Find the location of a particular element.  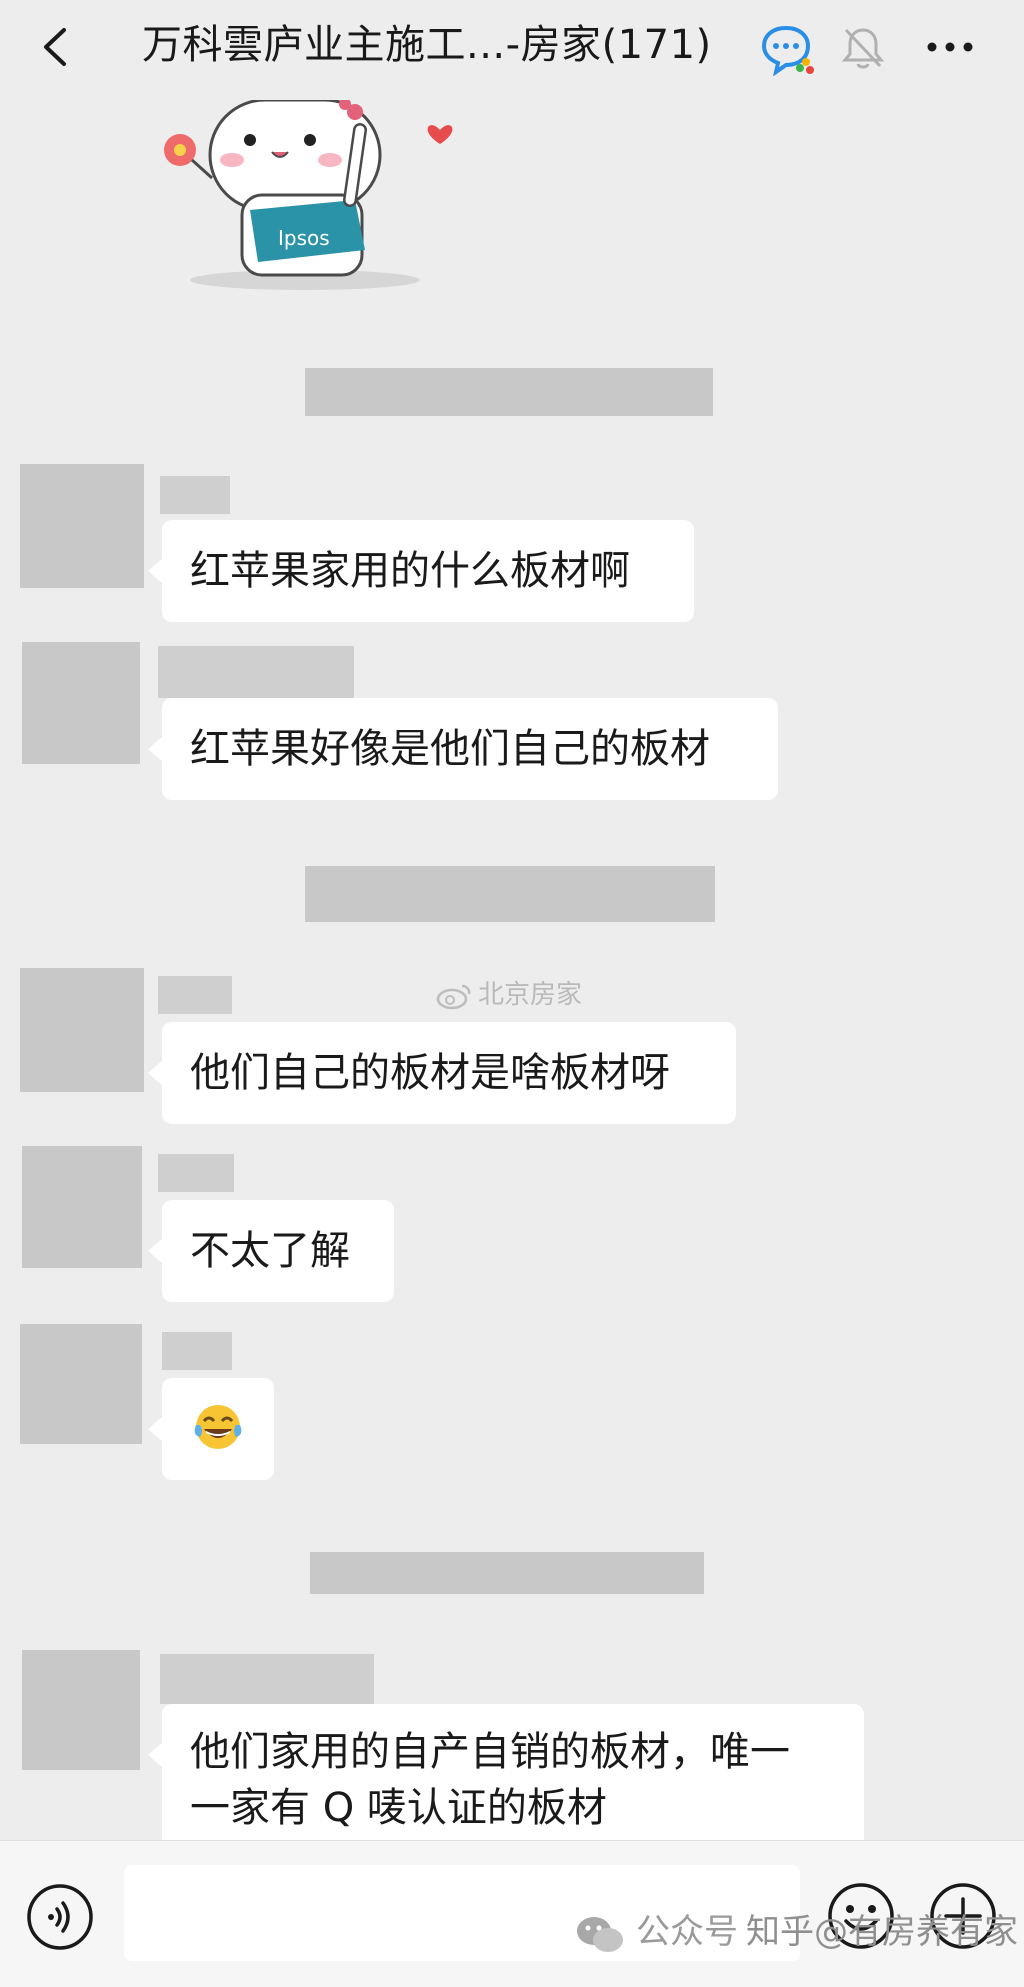

chat-header: 万科雲庐业主施工...-房家(171) is located at coordinates (512, 48).